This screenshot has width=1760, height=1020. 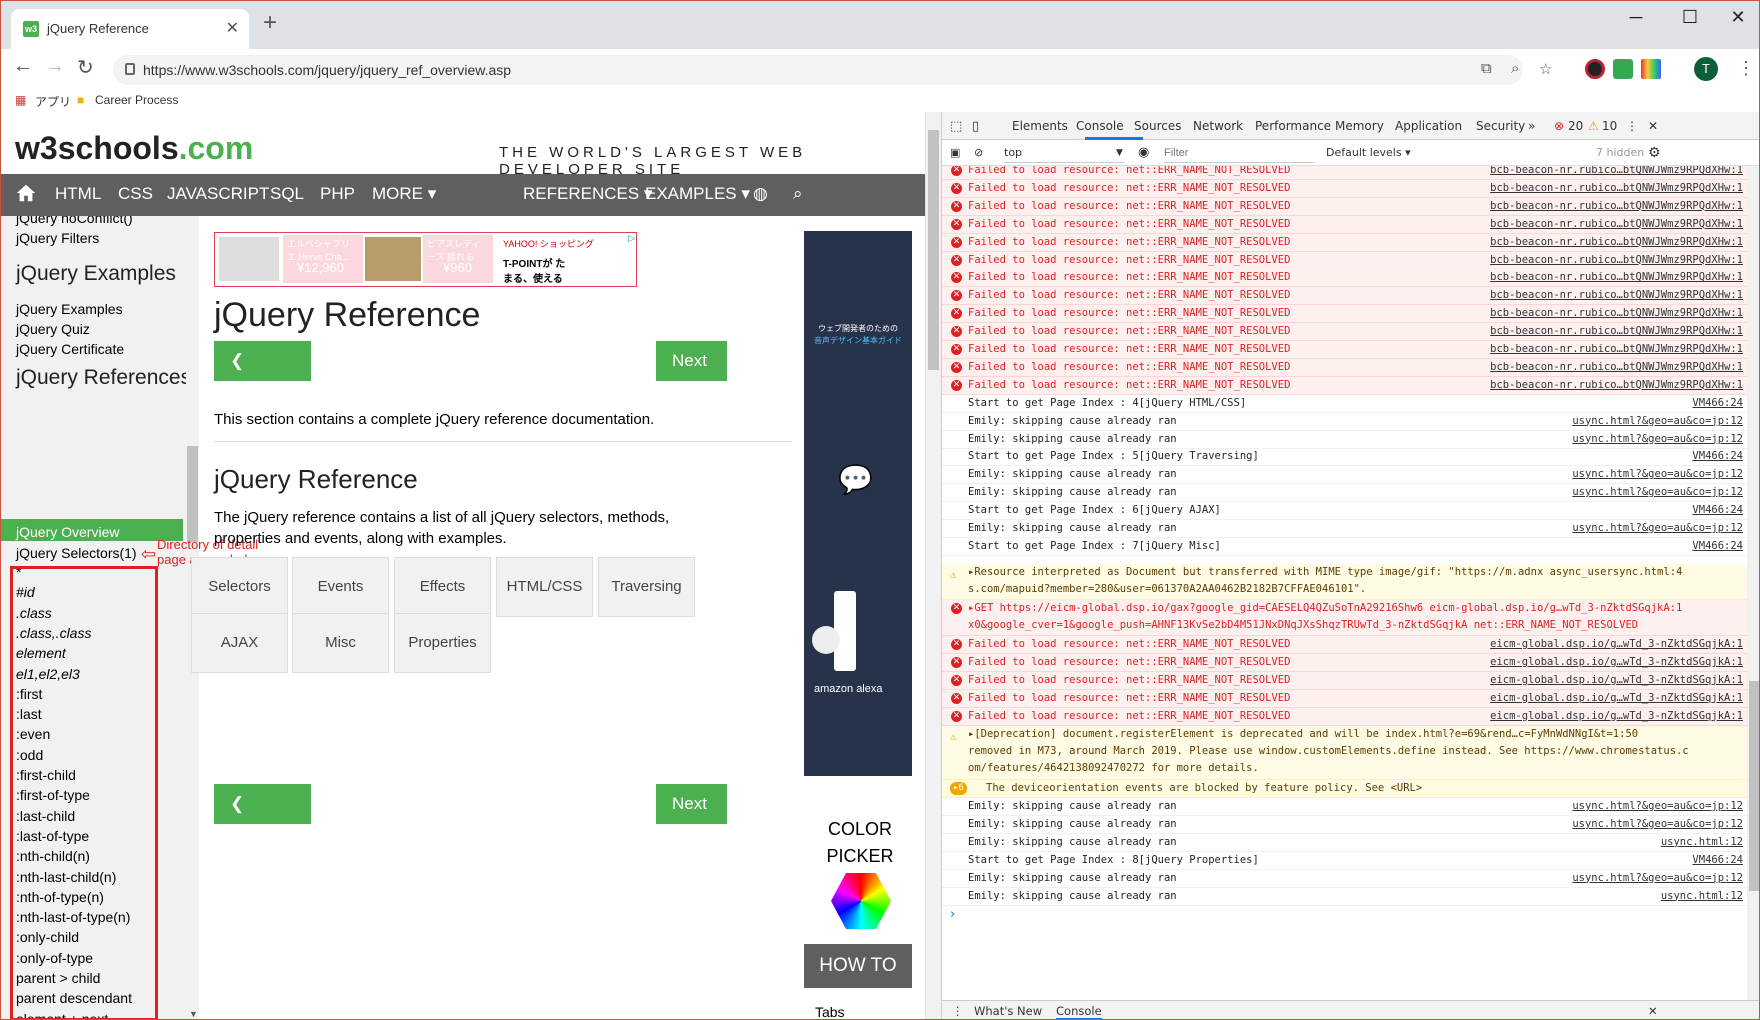 What do you see at coordinates (270, 23) in the screenshot?
I see `new-tab-icon: +` at bounding box center [270, 23].